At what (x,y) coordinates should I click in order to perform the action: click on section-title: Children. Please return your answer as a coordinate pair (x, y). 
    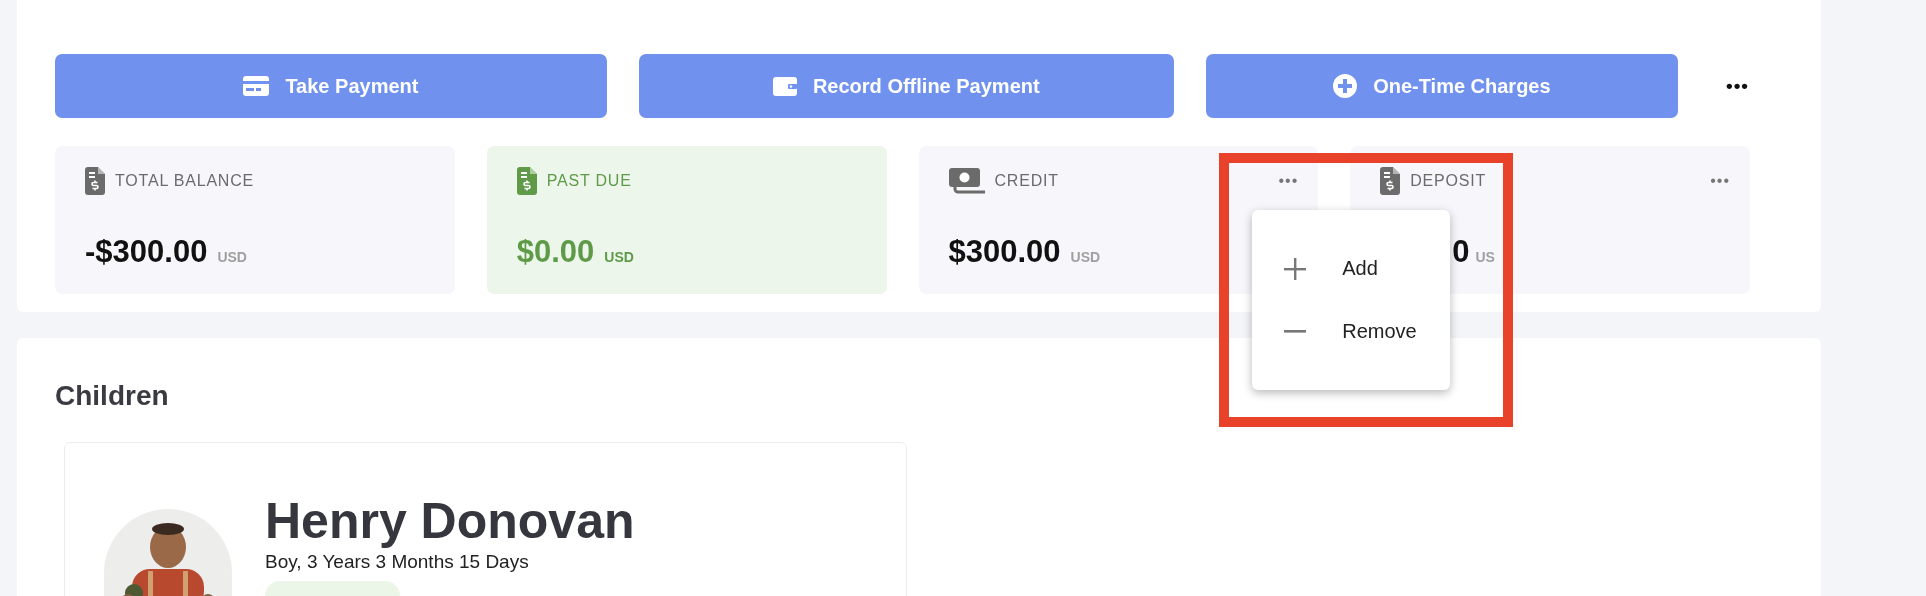
    Looking at the image, I should click on (112, 396).